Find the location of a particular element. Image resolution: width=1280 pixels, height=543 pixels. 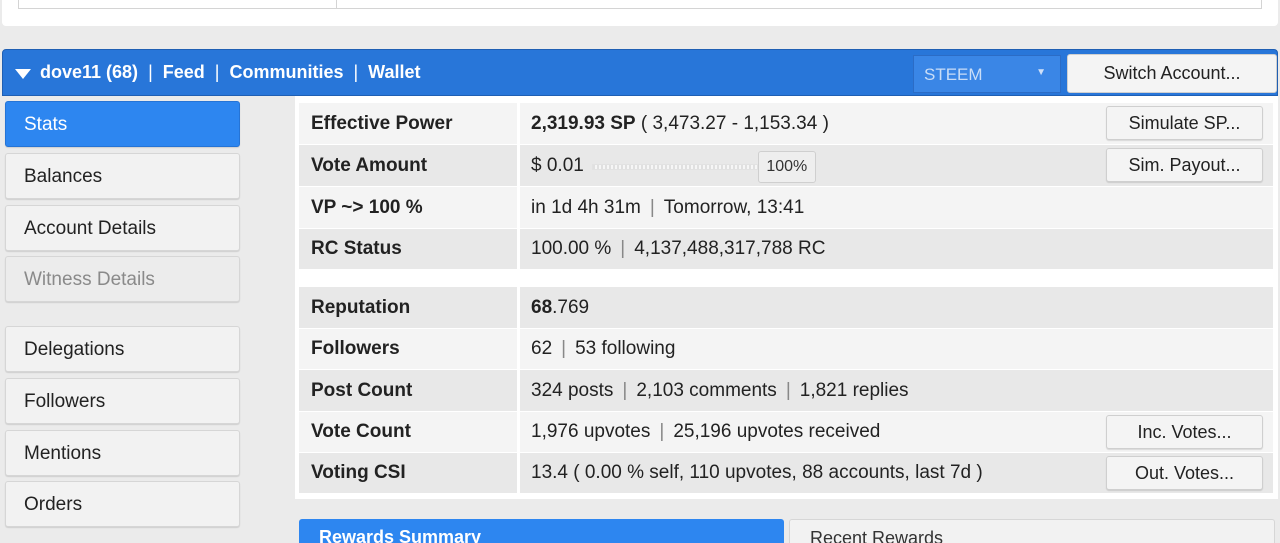

upvotes-count: 1,976 upvotes is located at coordinates (591, 431).